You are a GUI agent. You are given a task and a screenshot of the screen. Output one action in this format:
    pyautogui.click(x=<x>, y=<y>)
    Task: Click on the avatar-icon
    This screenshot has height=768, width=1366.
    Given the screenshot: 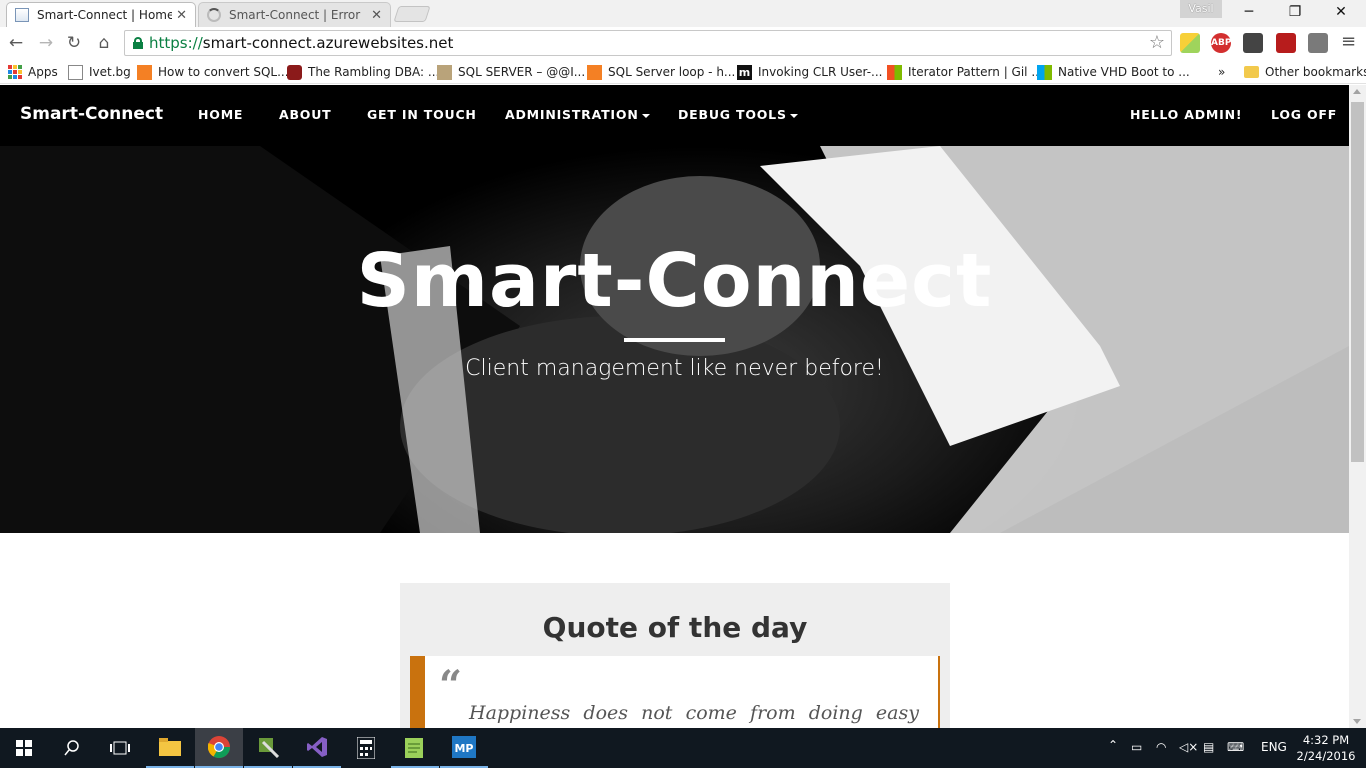 What is the action you would take?
    pyautogui.click(x=444, y=72)
    